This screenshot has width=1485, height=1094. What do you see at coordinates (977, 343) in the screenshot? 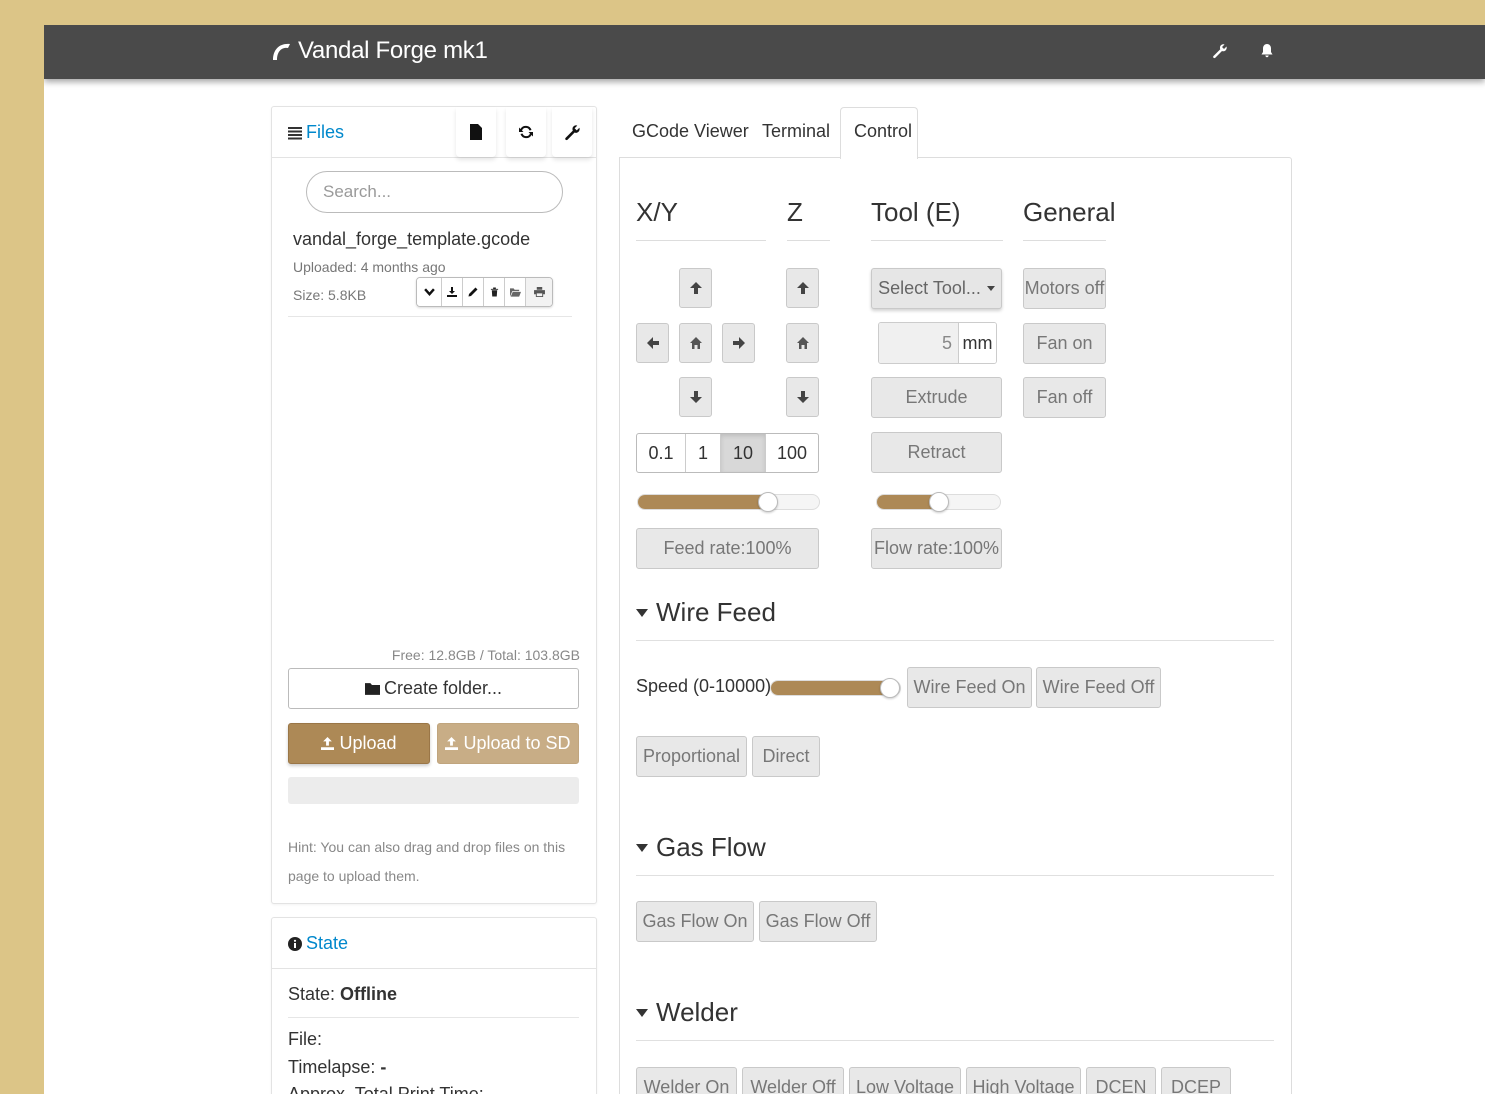
I see `extrude-unit: mm` at bounding box center [977, 343].